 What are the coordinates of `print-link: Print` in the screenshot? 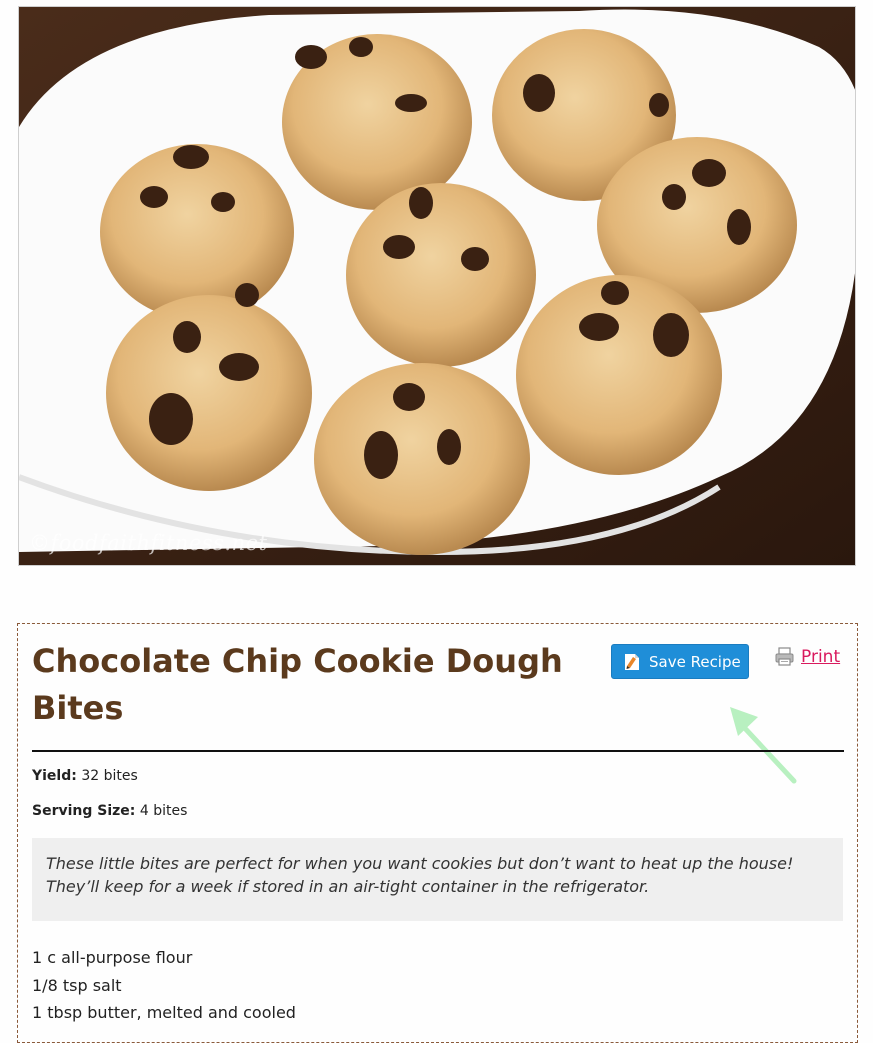 It's located at (807, 656).